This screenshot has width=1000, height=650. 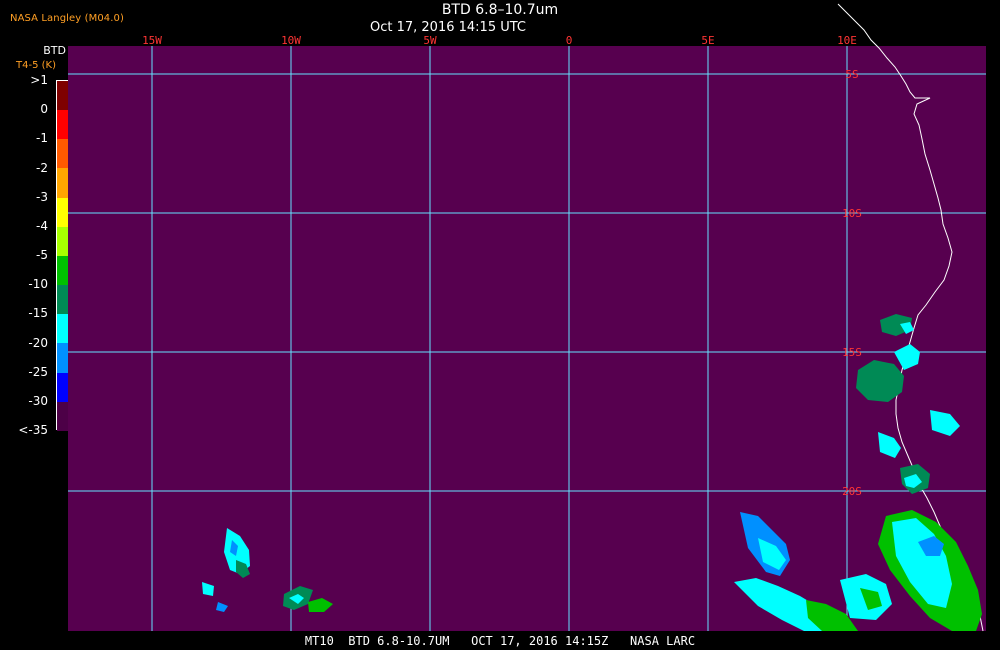 What do you see at coordinates (569, 40) in the screenshot?
I see `longitude-label: 0` at bounding box center [569, 40].